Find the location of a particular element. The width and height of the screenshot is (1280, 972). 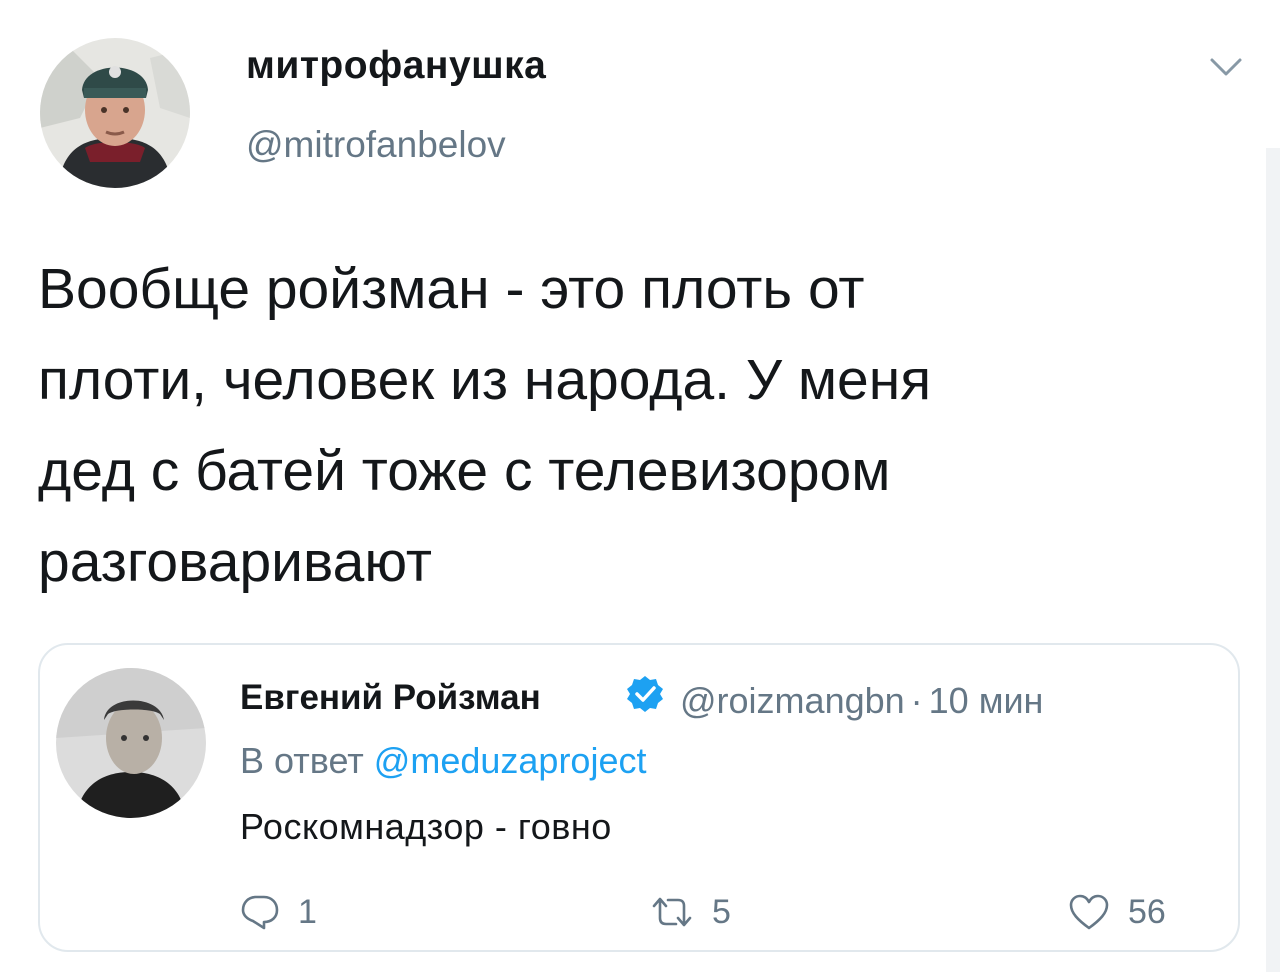

heart-icon is located at coordinates (1089, 912).